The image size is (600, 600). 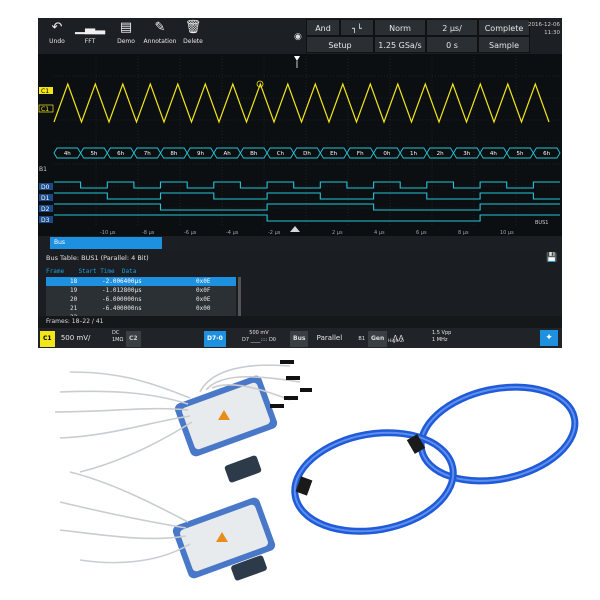 What do you see at coordinates (300, 243) in the screenshot?
I see `bus-tab-bar: Bus` at bounding box center [300, 243].